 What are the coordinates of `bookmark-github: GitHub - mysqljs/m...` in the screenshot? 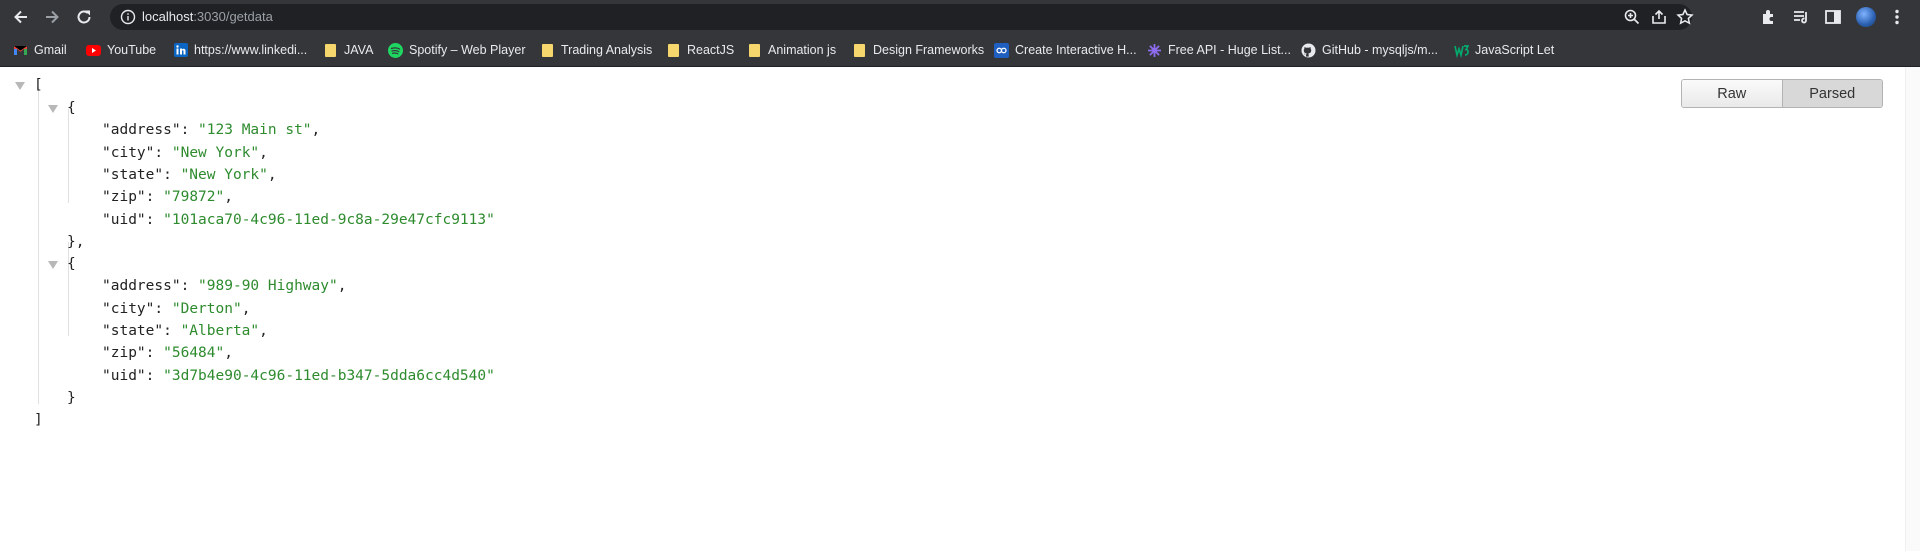 It's located at (1369, 50).